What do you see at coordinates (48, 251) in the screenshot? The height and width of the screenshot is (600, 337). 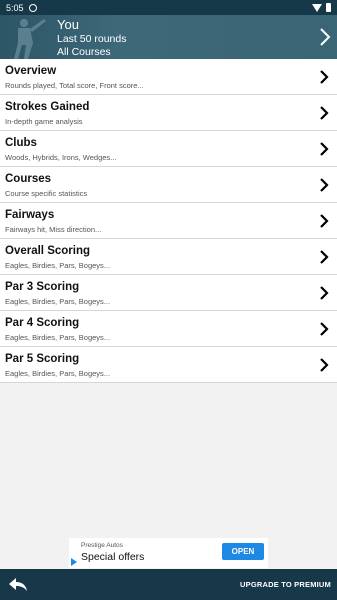 I see `menu-item-title: Overall Scoring` at bounding box center [48, 251].